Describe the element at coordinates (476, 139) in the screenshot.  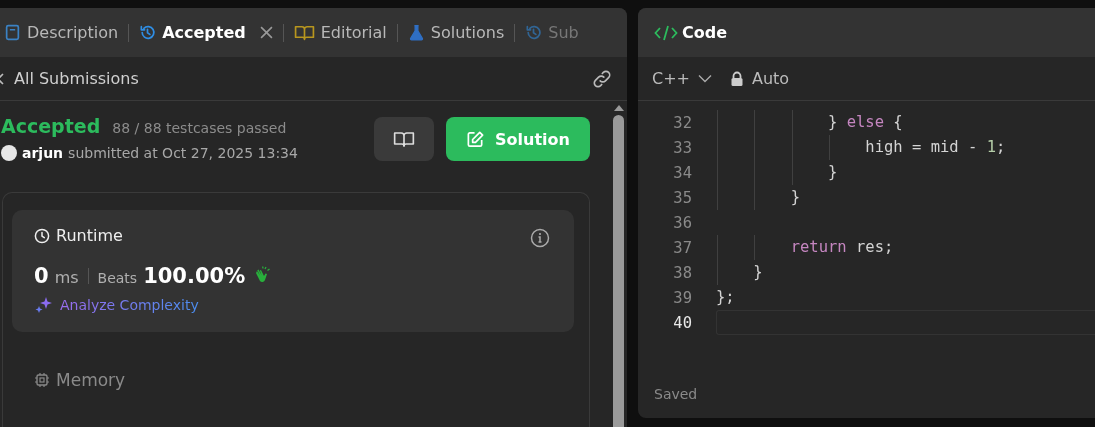
I see `edit-icon` at that location.